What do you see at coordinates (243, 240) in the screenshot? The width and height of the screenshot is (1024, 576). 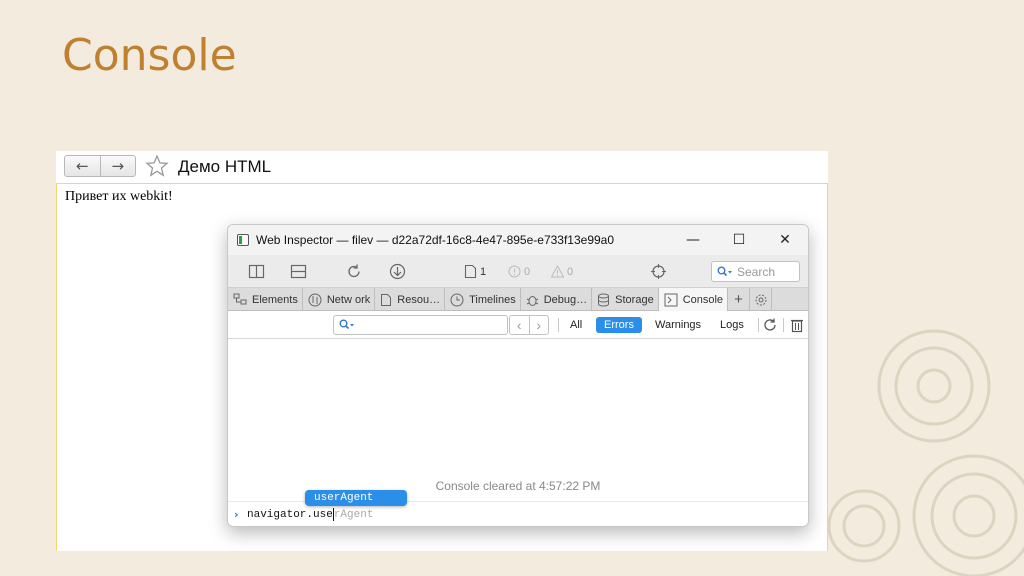 I see `inspector-app-icon` at bounding box center [243, 240].